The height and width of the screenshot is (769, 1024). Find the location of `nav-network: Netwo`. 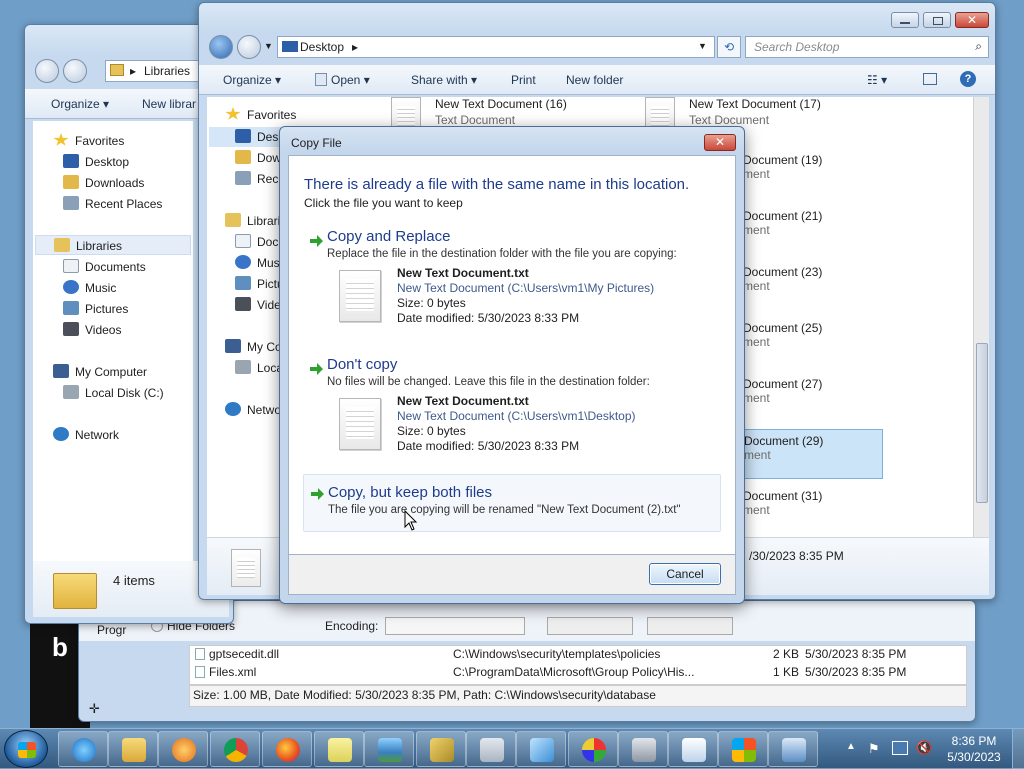

nav-network: Netwo is located at coordinates (253, 410).